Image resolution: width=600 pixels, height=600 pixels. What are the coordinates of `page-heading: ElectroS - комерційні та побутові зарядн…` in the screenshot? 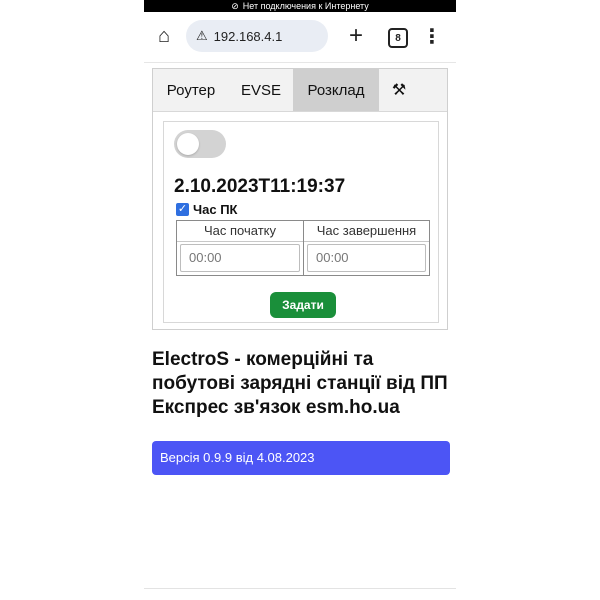 It's located at (300, 383).